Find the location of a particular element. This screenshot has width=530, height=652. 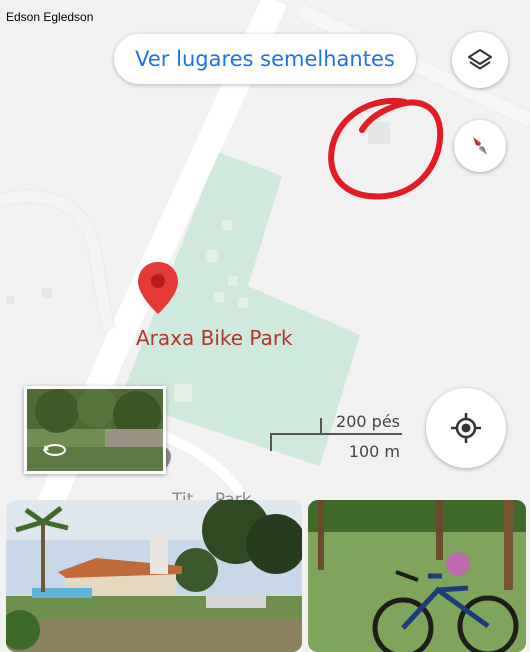

scale-feet: 200 pés is located at coordinates (368, 421).